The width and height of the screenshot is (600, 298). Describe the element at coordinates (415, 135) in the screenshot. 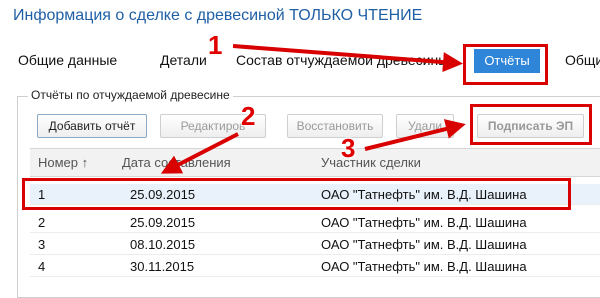

I see `arrow-to-sign-button` at that location.